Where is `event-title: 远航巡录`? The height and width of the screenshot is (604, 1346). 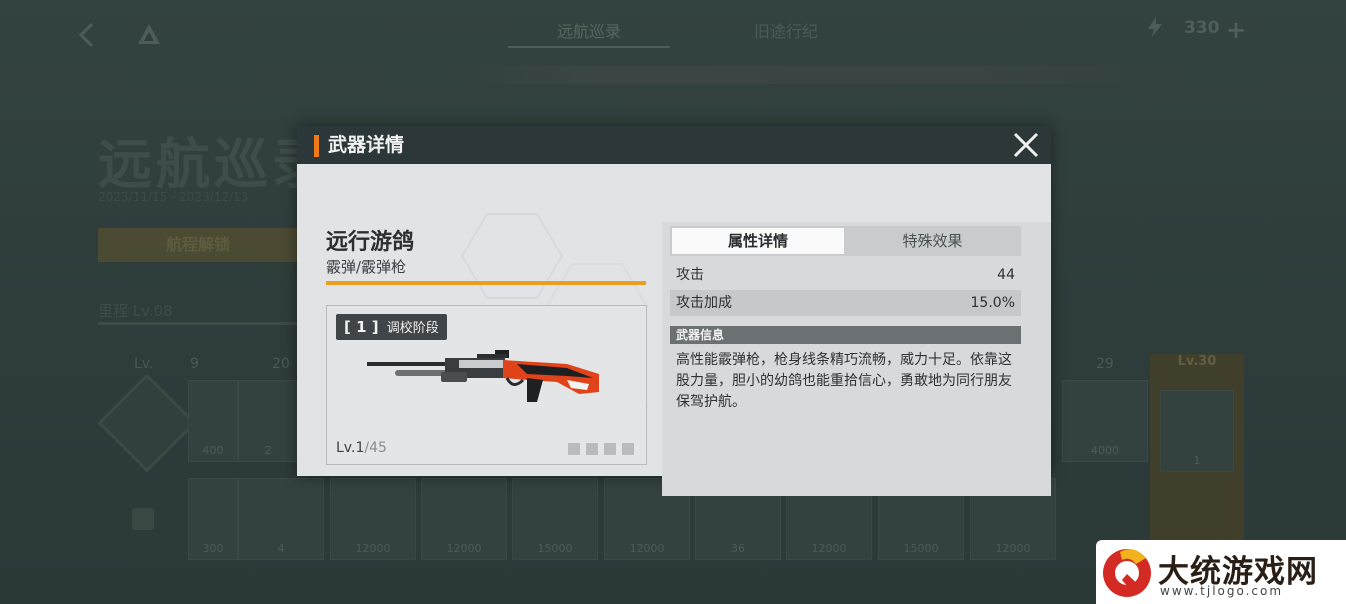
event-title: 远航巡录 is located at coordinates (214, 164).